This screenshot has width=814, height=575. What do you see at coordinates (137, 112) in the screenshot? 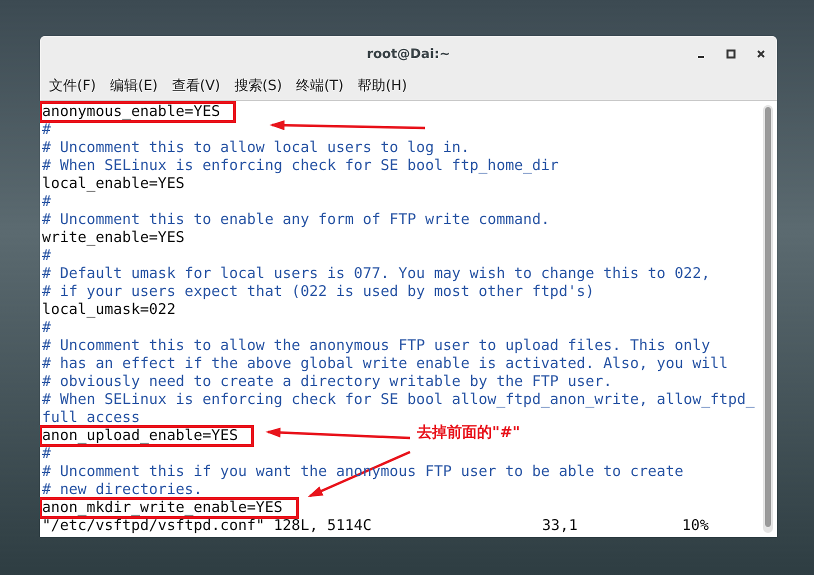
I see `code-line: anonymous_enable=YES` at bounding box center [137, 112].